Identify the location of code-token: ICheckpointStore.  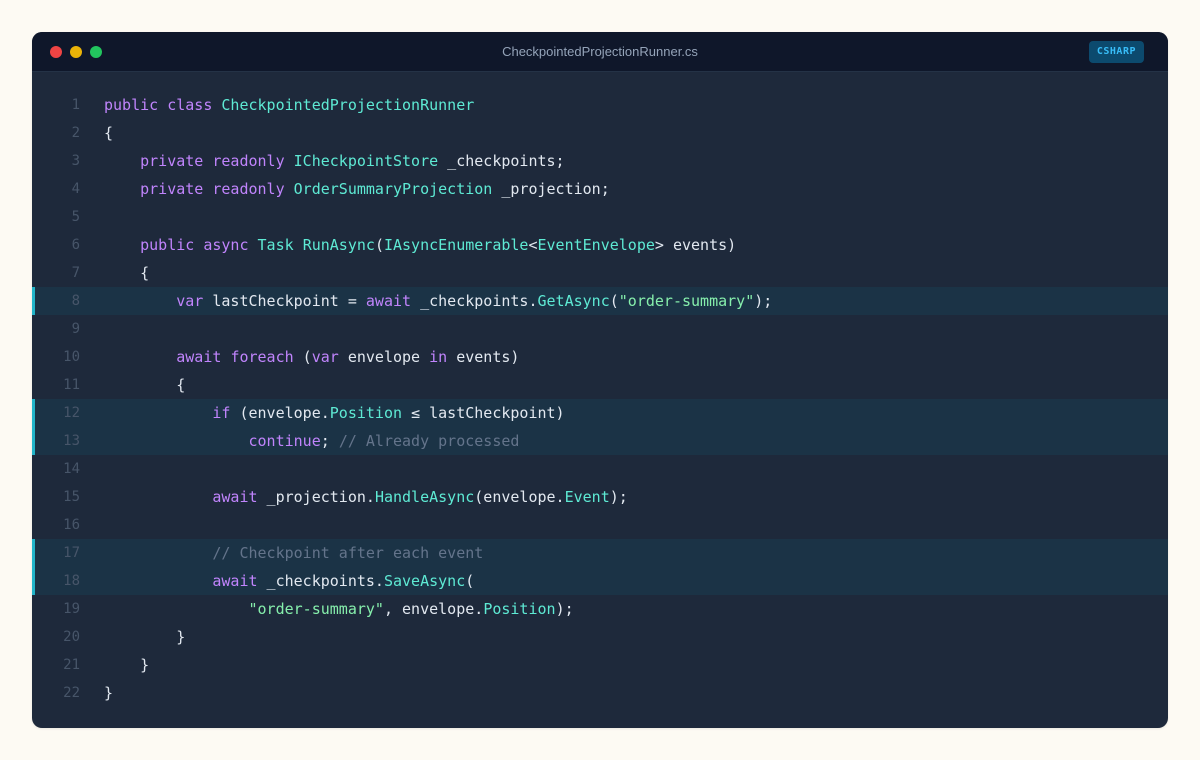
(366, 161).